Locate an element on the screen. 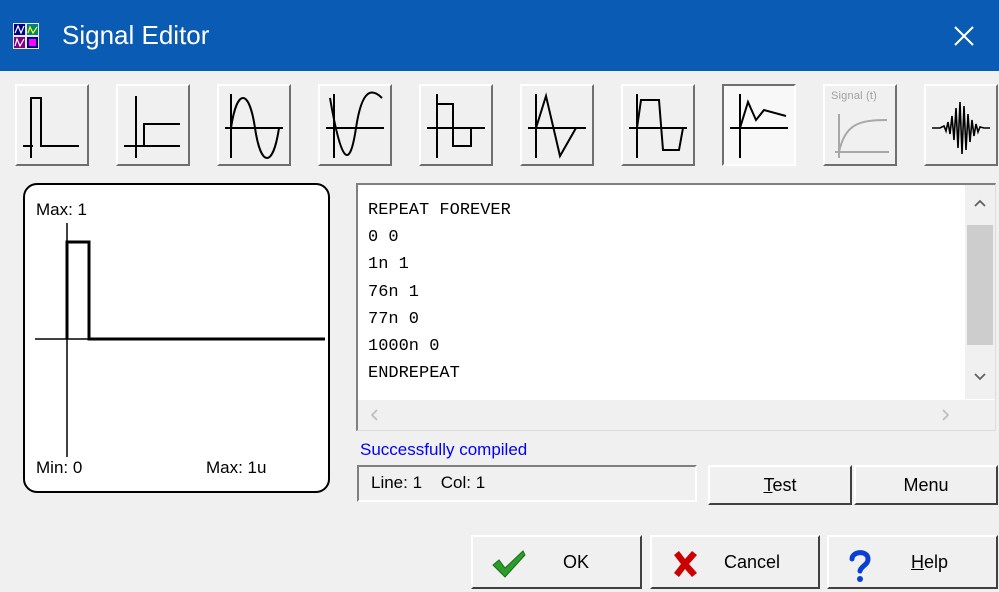  title-bar: Signal Editor is located at coordinates (499, 35).